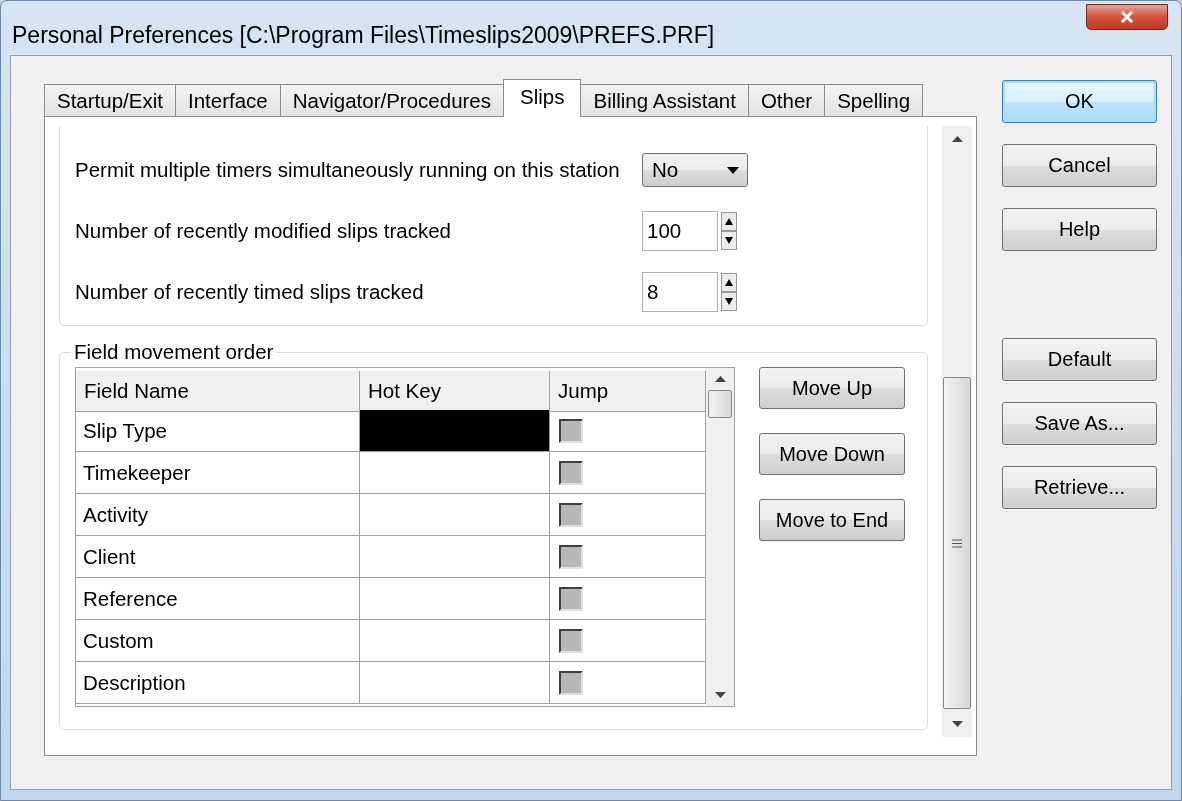 The height and width of the screenshot is (801, 1182). Describe the element at coordinates (1079, 165) in the screenshot. I see `cancel-button: Cancel` at that location.